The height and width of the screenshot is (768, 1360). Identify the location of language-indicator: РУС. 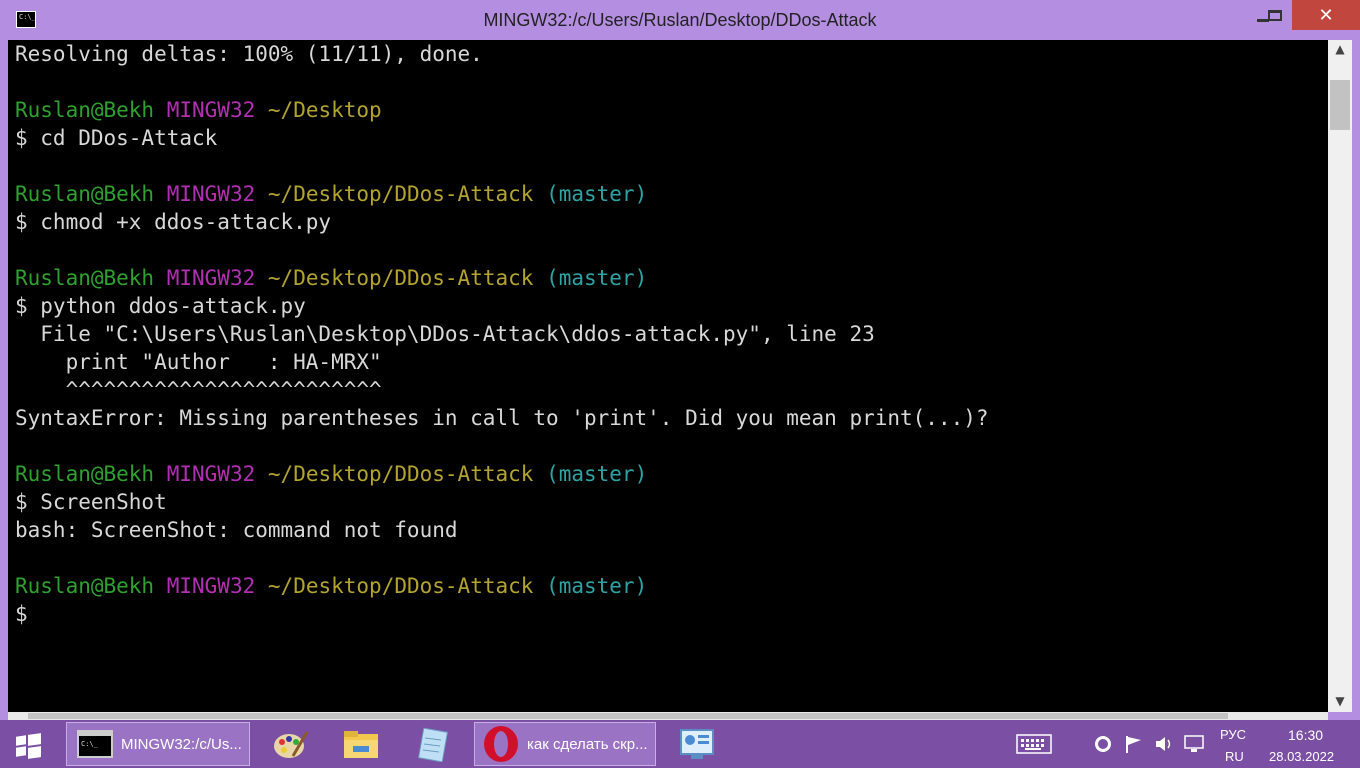
(1233, 734).